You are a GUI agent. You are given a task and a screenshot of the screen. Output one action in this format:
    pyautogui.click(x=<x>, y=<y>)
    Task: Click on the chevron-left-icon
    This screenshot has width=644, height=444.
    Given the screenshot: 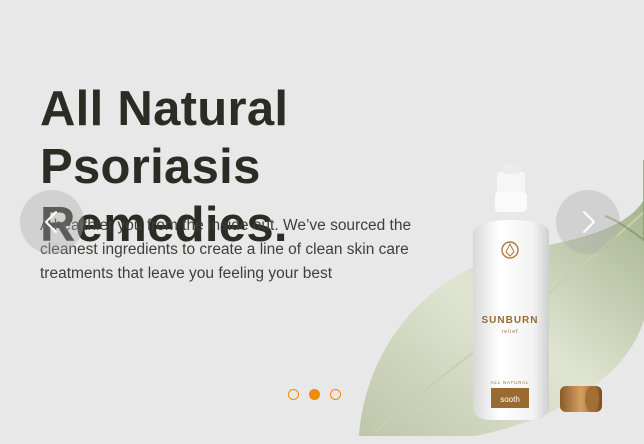 What is the action you would take?
    pyautogui.click(x=51, y=222)
    